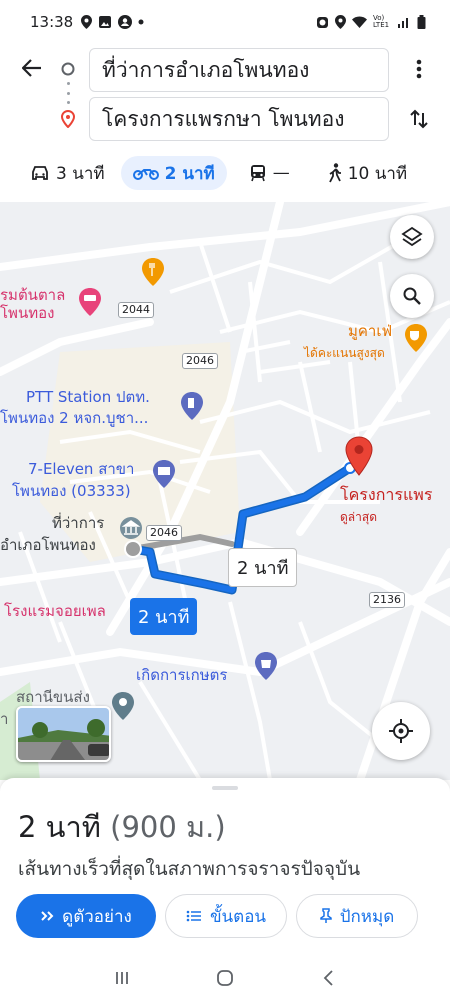  Describe the element at coordinates (239, 70) in the screenshot. I see `origin-input: ที่ว่าการอำเภอโพนทอง` at that location.